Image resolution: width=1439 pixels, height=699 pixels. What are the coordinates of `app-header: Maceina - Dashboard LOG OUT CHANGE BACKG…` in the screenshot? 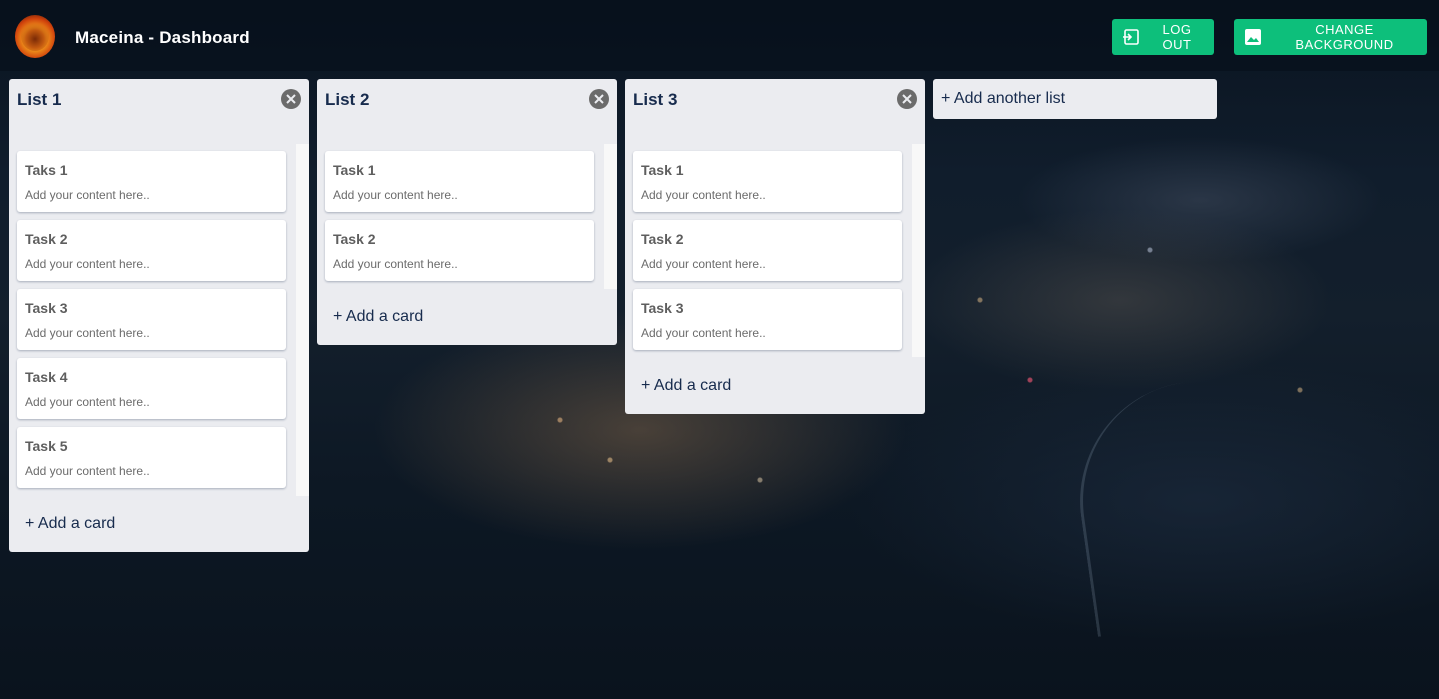 It's located at (719, 35).